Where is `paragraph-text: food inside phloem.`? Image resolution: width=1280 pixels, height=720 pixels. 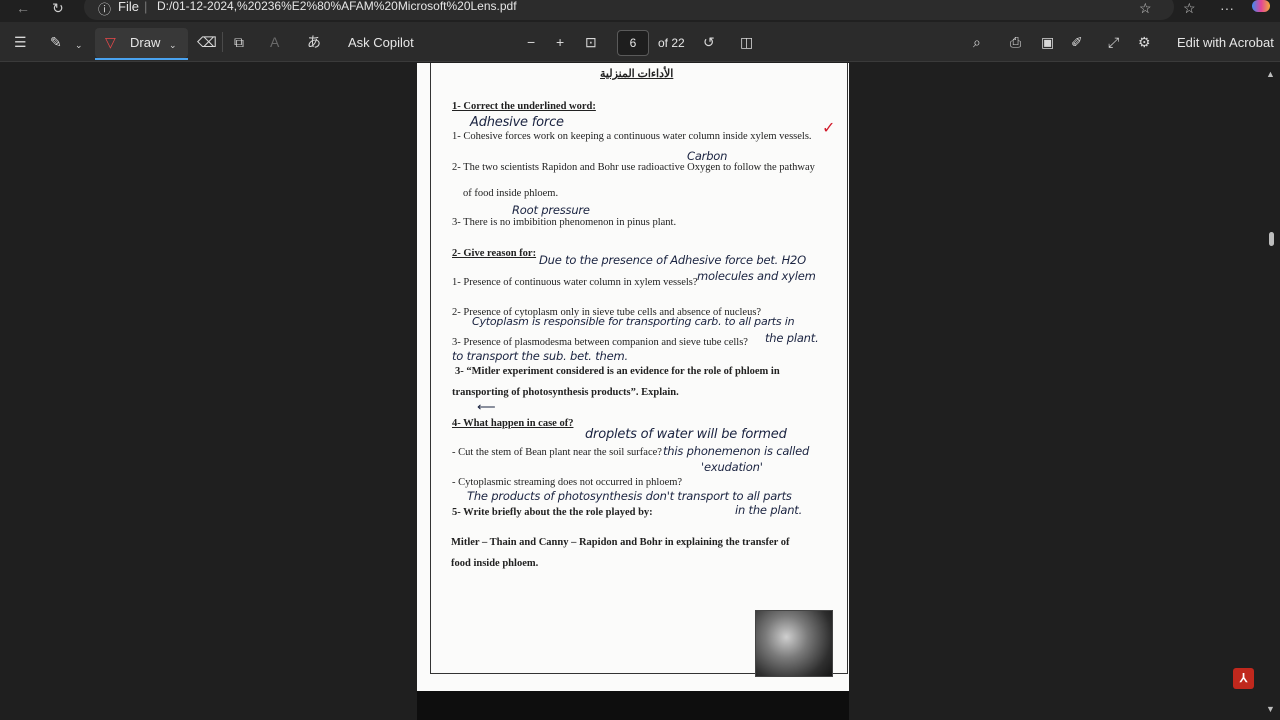
paragraph-text: food inside phloem. is located at coordinates (495, 563).